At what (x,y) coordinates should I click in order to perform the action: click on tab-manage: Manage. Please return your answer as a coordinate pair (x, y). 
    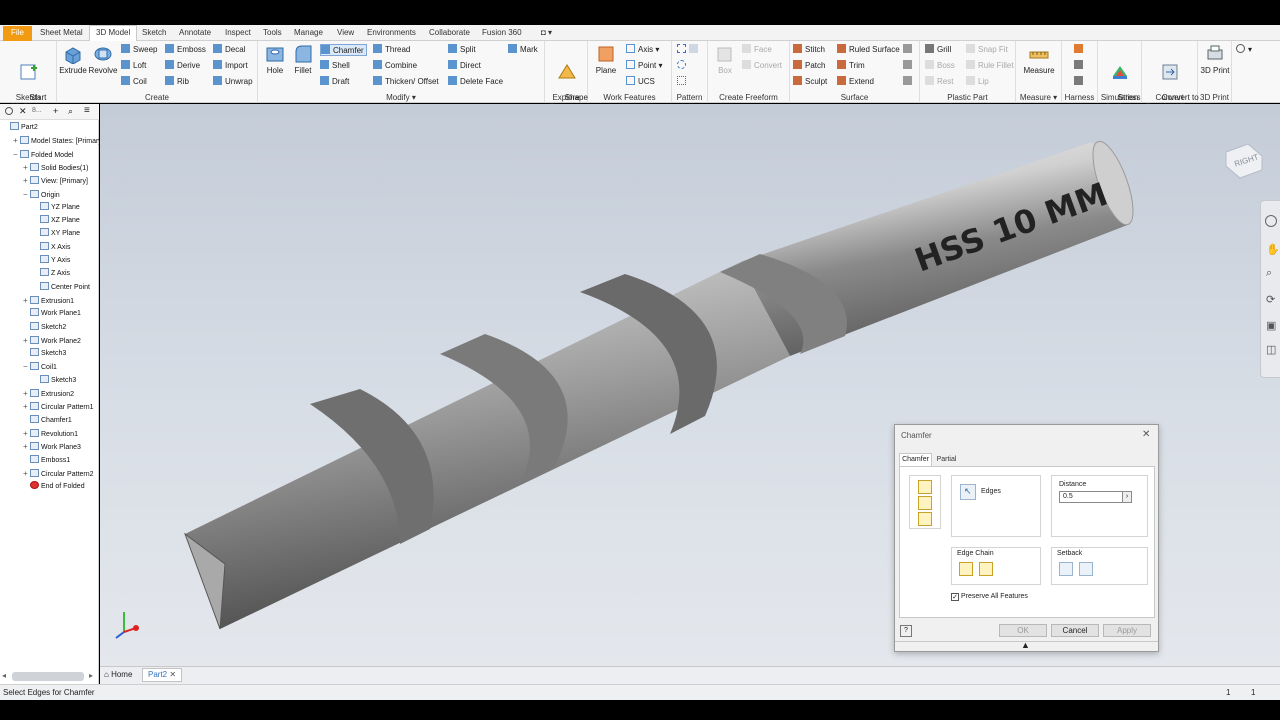
    Looking at the image, I should click on (308, 33).